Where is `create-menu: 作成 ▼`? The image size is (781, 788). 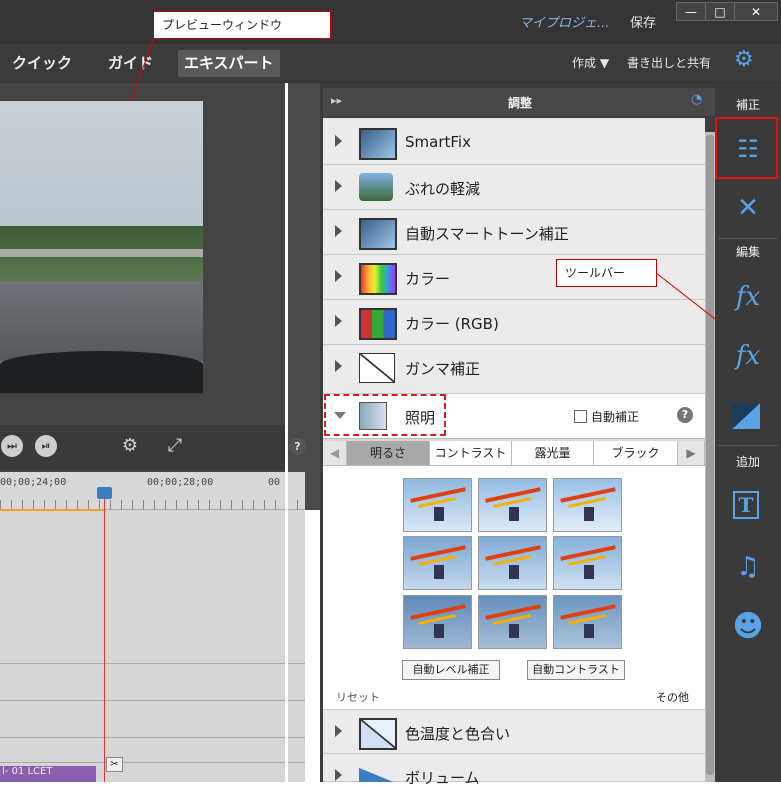
create-menu: 作成 ▼ is located at coordinates (590, 62).